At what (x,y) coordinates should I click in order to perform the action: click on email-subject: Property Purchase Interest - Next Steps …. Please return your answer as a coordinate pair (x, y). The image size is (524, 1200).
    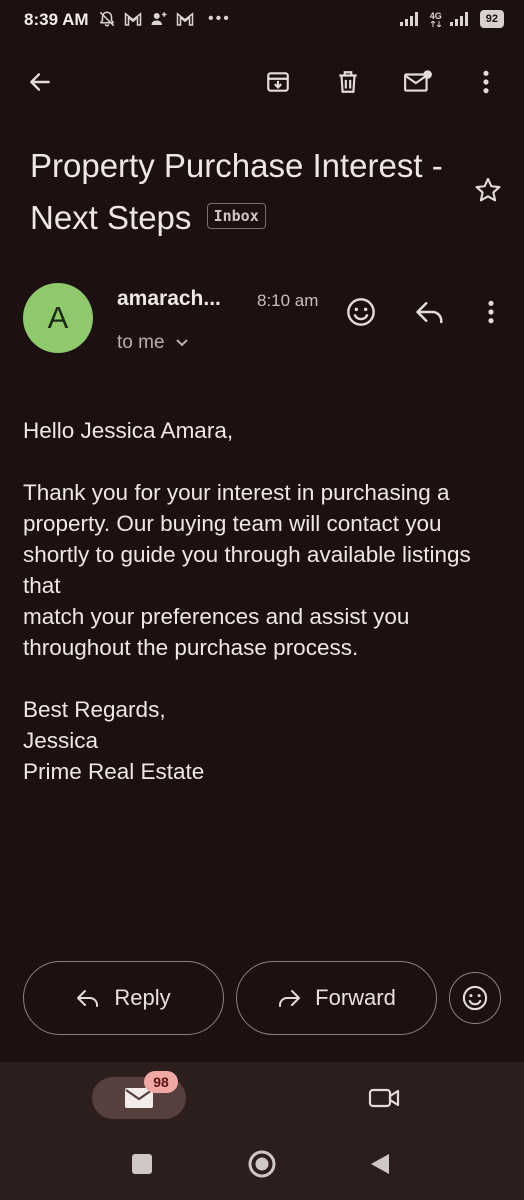
    Looking at the image, I should click on (245, 192).